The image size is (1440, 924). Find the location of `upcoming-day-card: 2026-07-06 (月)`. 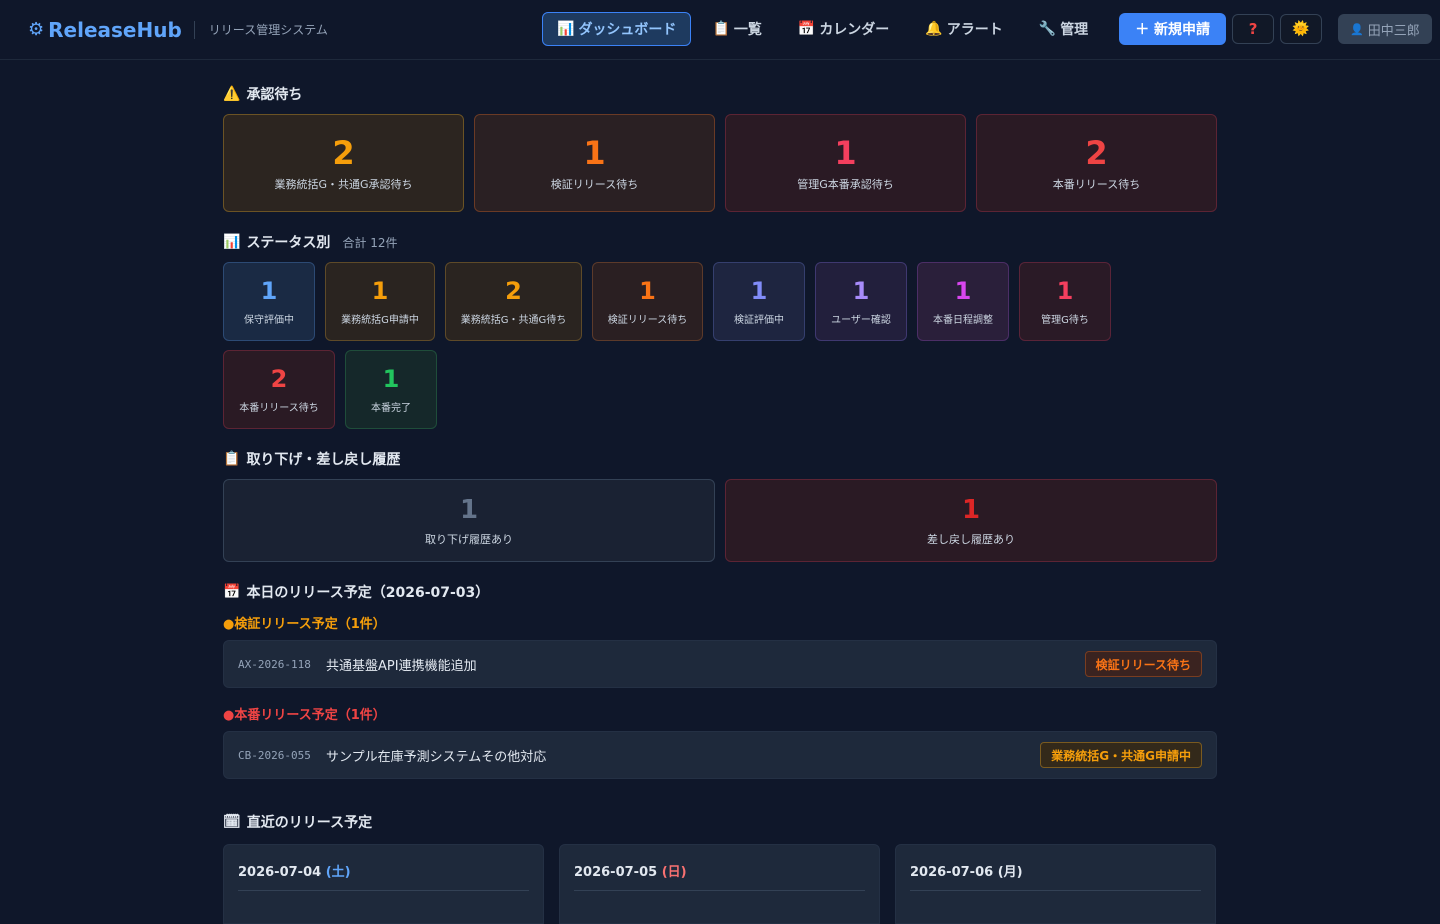

upcoming-day-card: 2026-07-06 (月) is located at coordinates (1055, 884).